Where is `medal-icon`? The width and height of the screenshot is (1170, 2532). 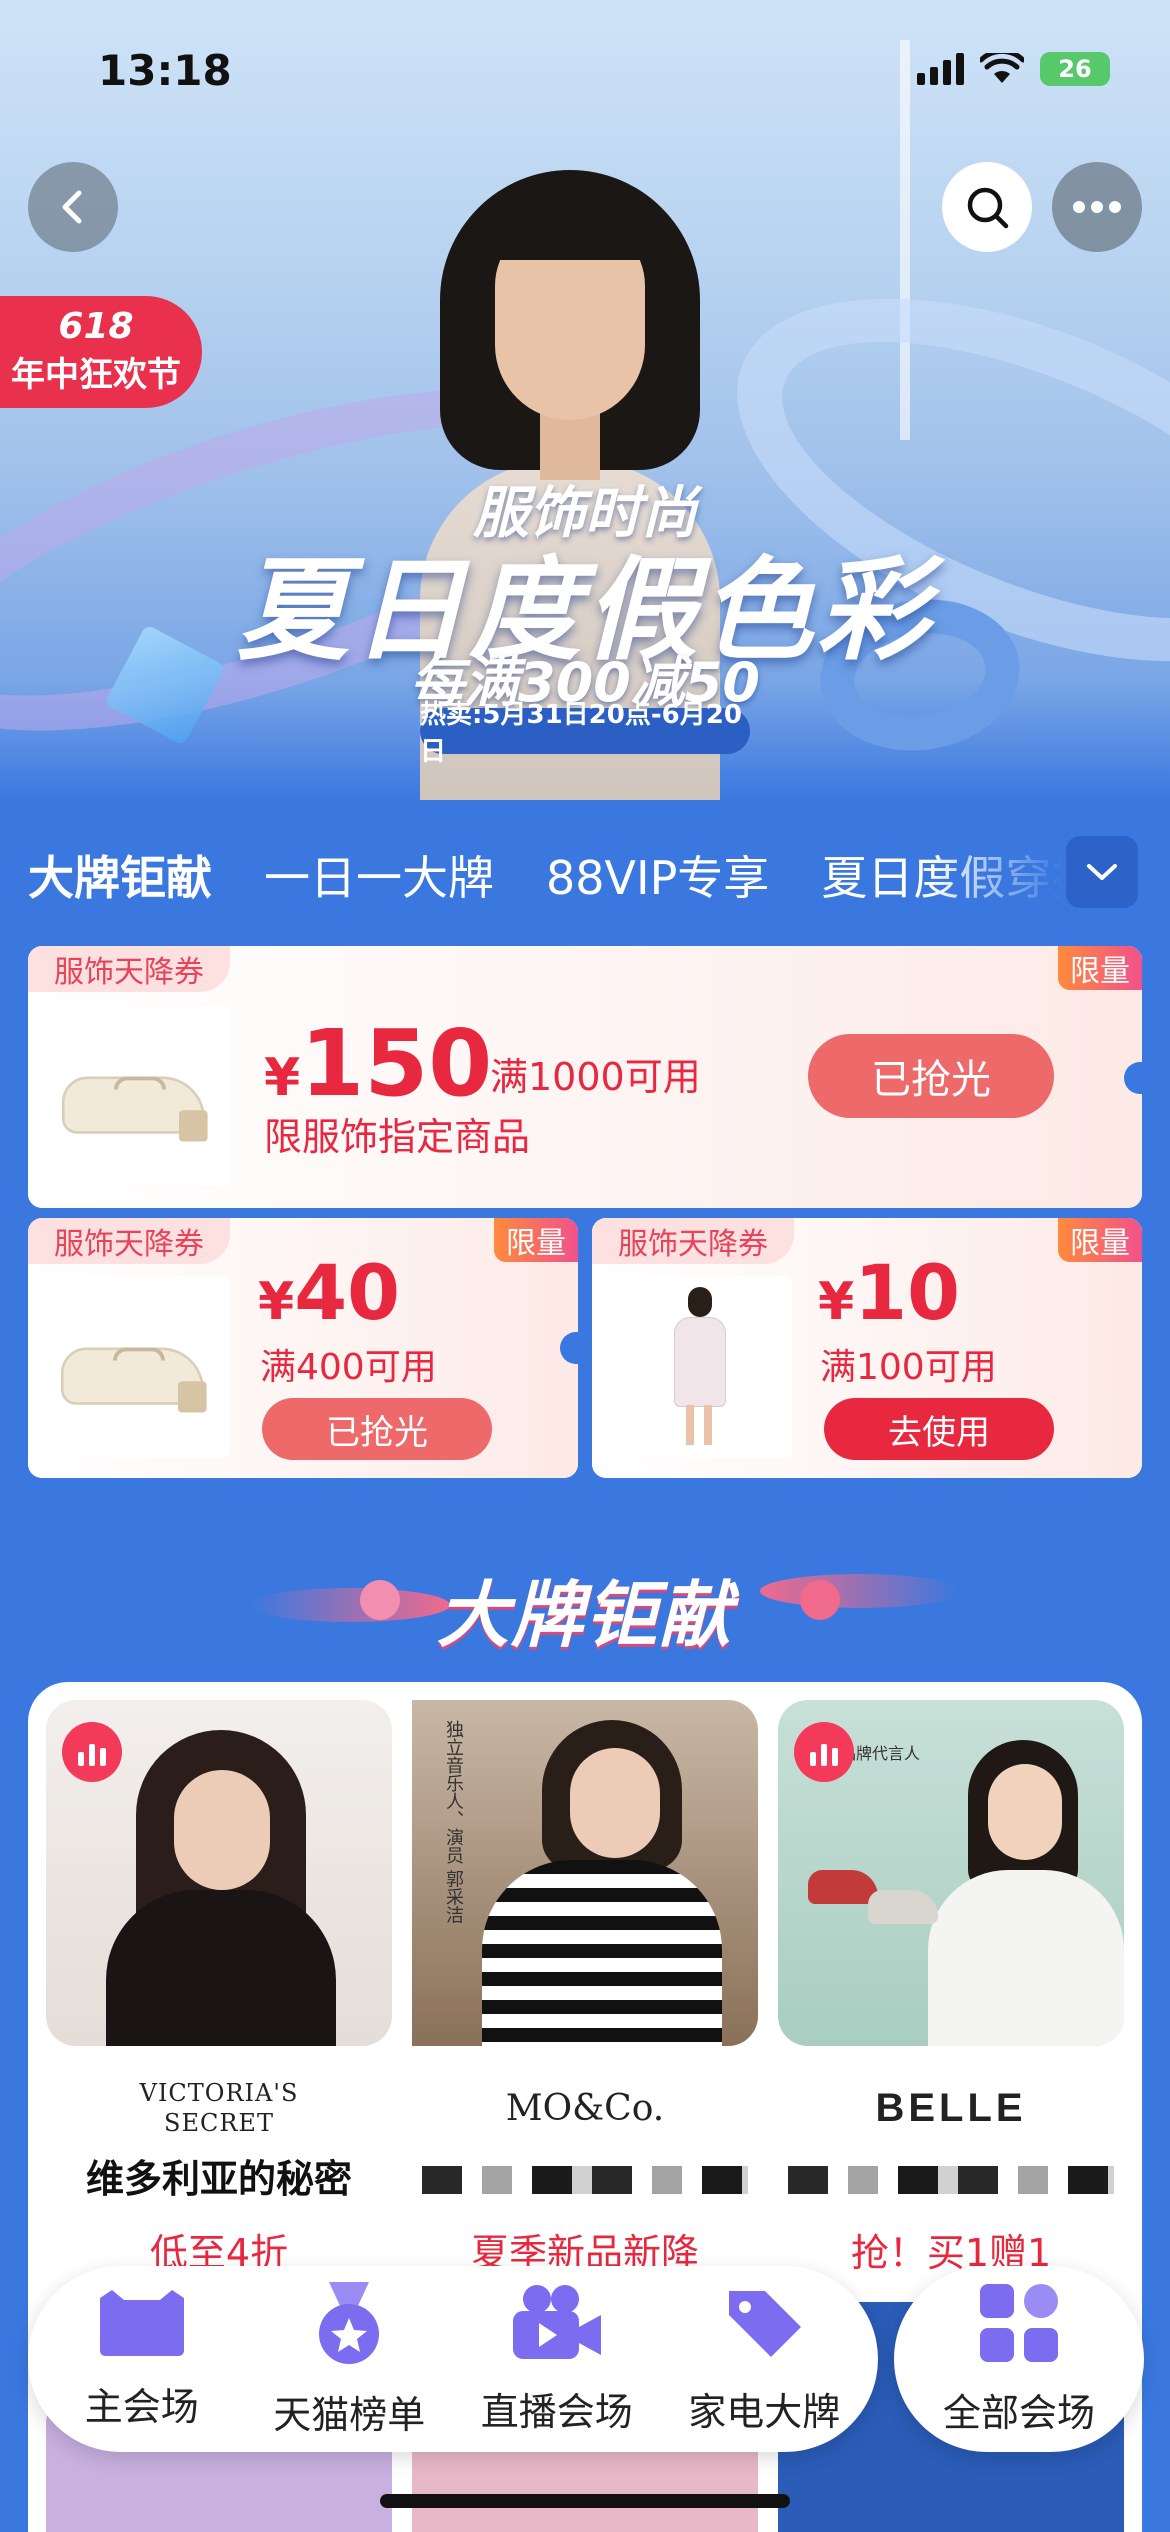
medal-icon is located at coordinates (349, 2322).